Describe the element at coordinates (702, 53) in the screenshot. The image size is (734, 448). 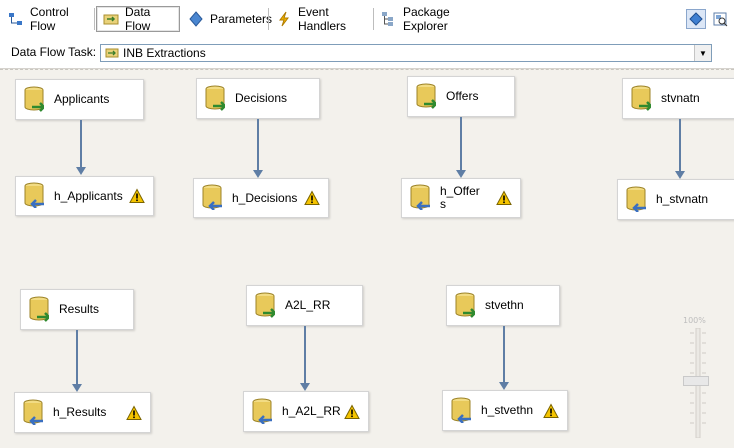
I see `dropdown-arrow-icon: ▼` at that location.